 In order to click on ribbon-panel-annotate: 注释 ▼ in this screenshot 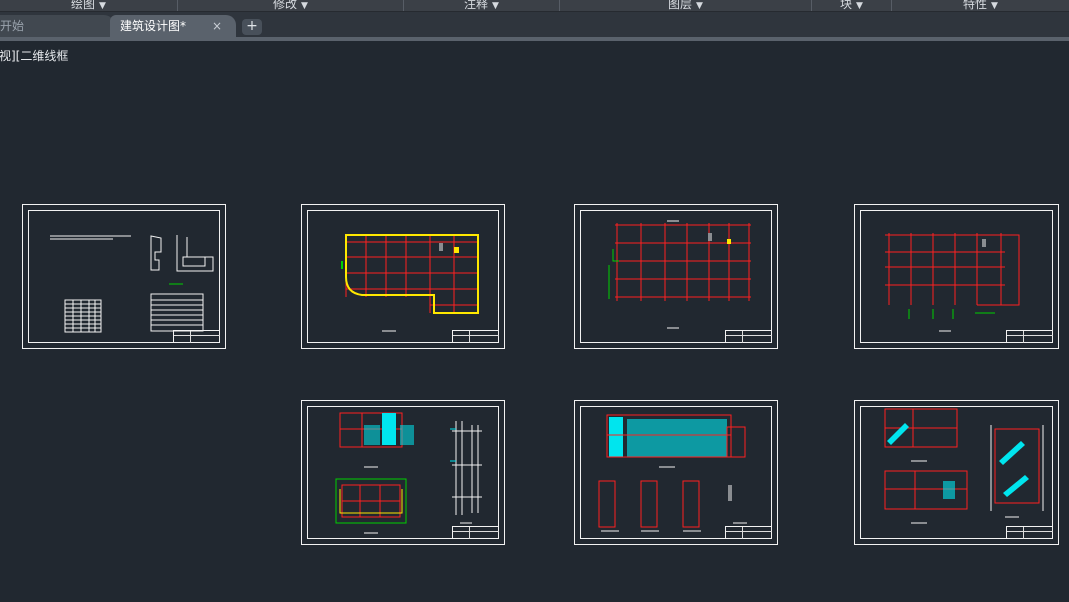, I will do `click(482, 5)`.